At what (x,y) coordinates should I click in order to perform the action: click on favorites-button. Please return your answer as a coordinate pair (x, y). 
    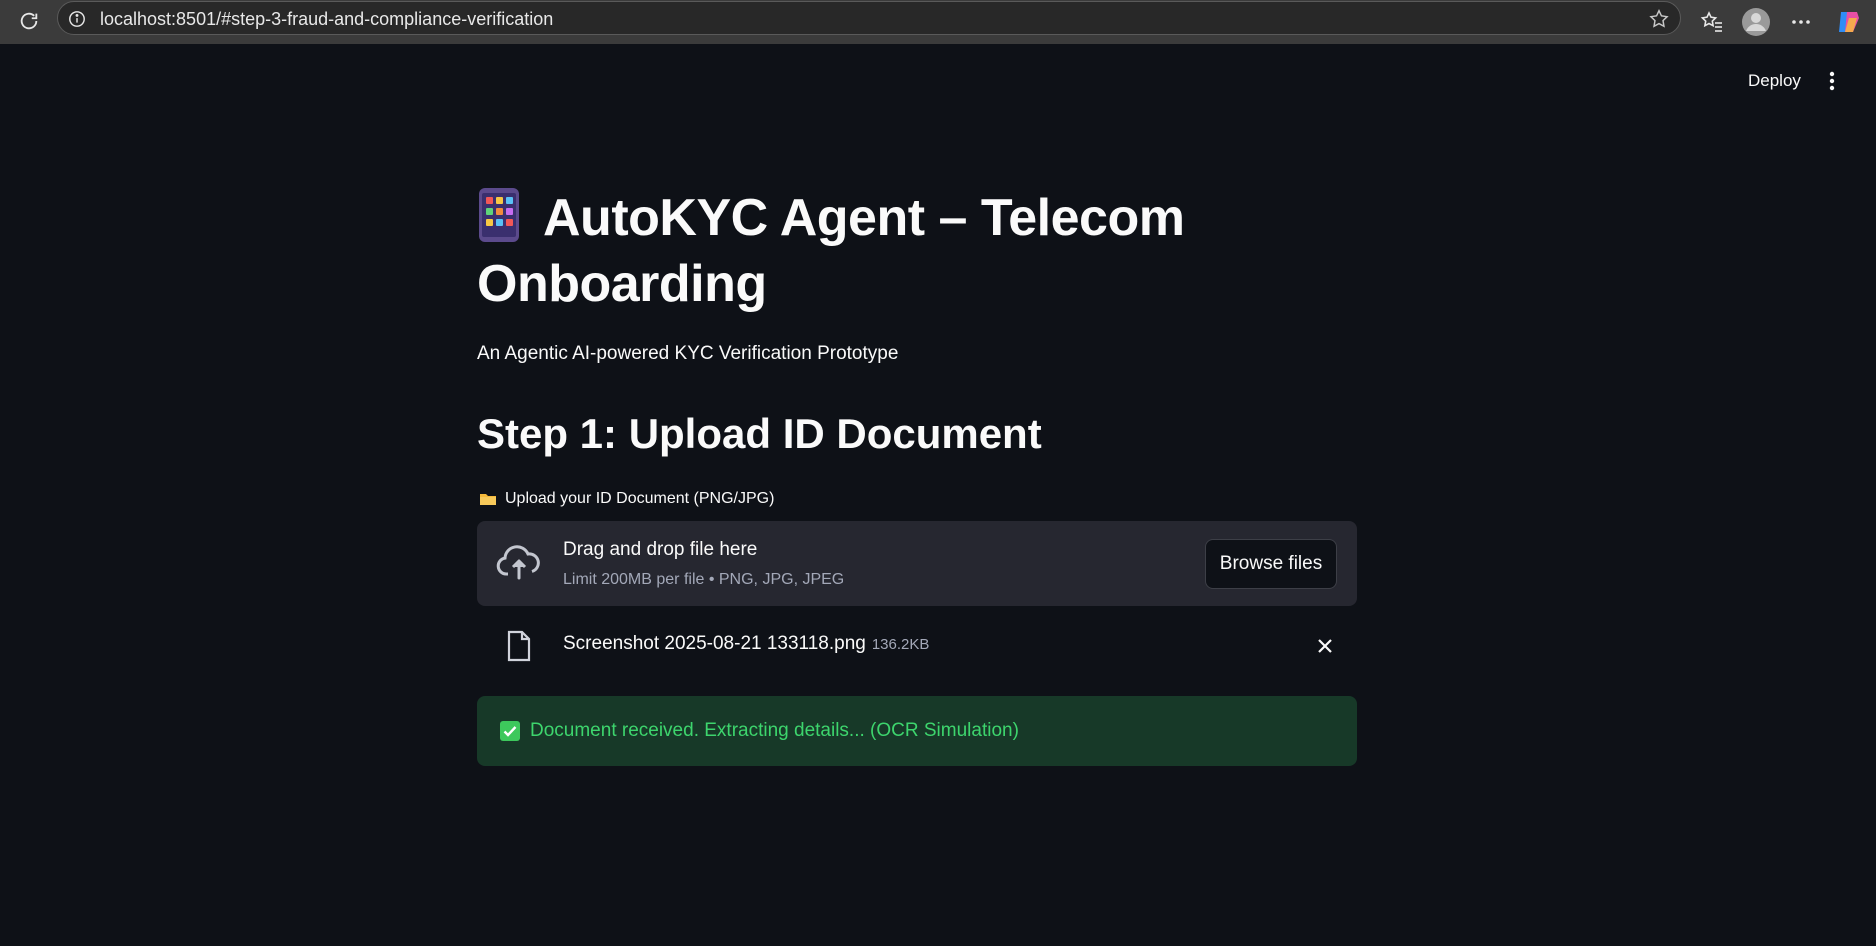
    Looking at the image, I should click on (1712, 22).